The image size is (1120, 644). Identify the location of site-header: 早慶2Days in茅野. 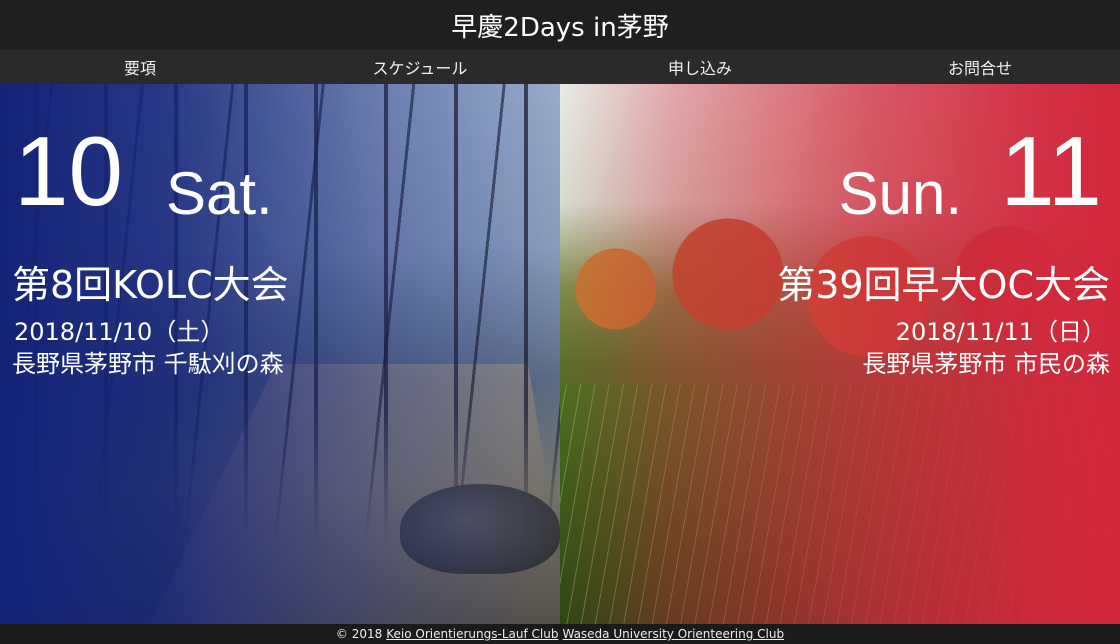
(560, 25).